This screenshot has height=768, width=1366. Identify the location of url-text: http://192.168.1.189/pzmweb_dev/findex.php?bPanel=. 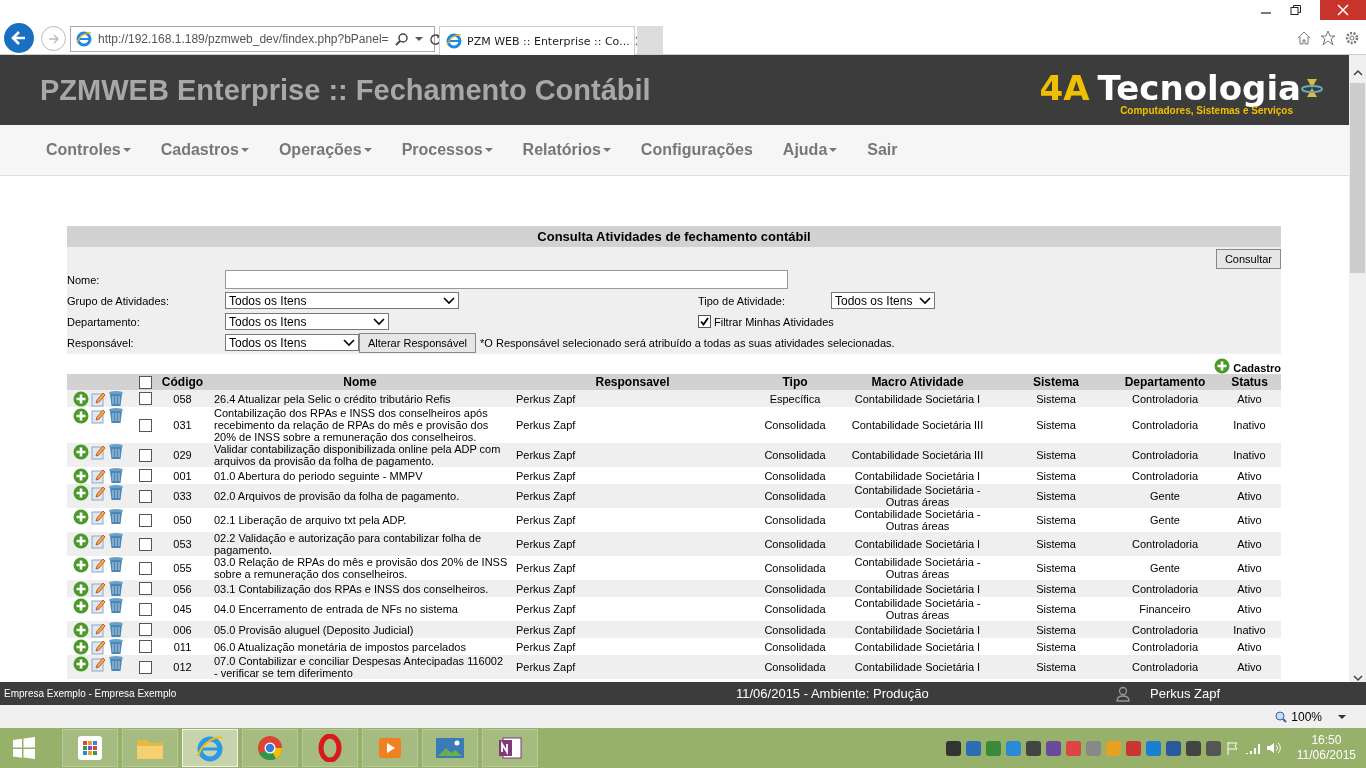
(243, 39).